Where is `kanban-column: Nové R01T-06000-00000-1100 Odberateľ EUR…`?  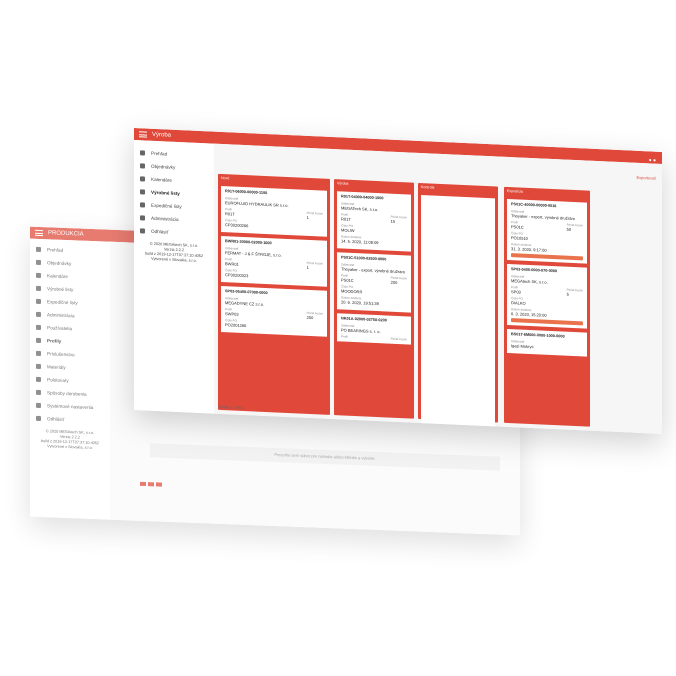
kanban-column: Nové R01T-06000-00000-1100 Odberateľ EUR… is located at coordinates (274, 294).